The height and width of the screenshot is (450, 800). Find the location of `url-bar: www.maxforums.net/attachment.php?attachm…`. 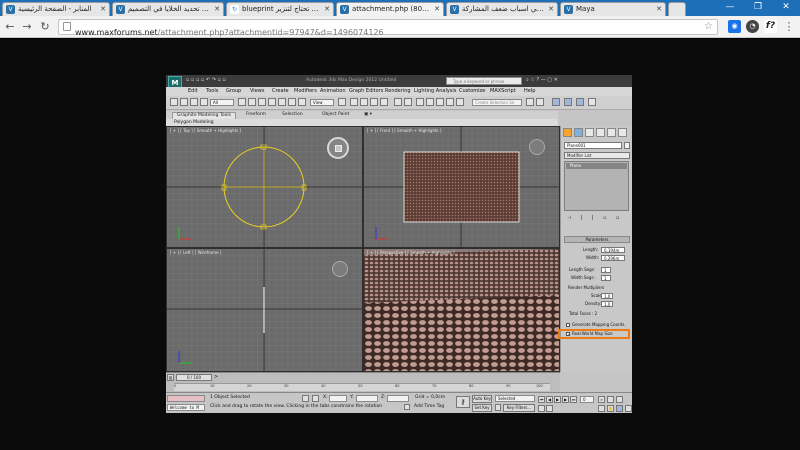

url-bar: www.maxforums.net/attachment.php?attachm… is located at coordinates (388, 28).